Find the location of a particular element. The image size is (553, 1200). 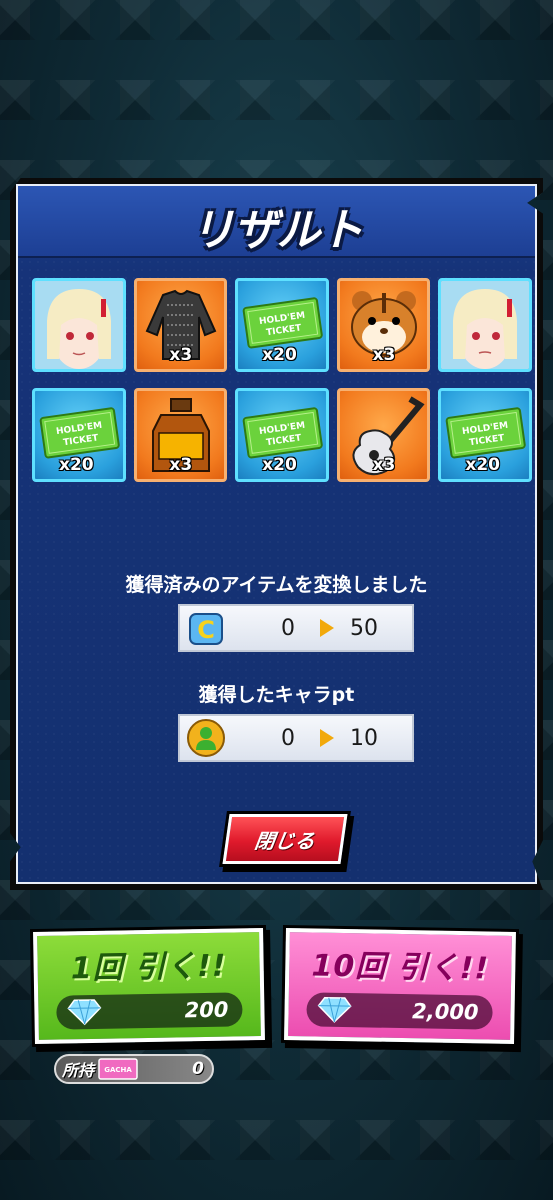

convert-message: 獲得済みのアイテムを変換しました is located at coordinates (276, 585).